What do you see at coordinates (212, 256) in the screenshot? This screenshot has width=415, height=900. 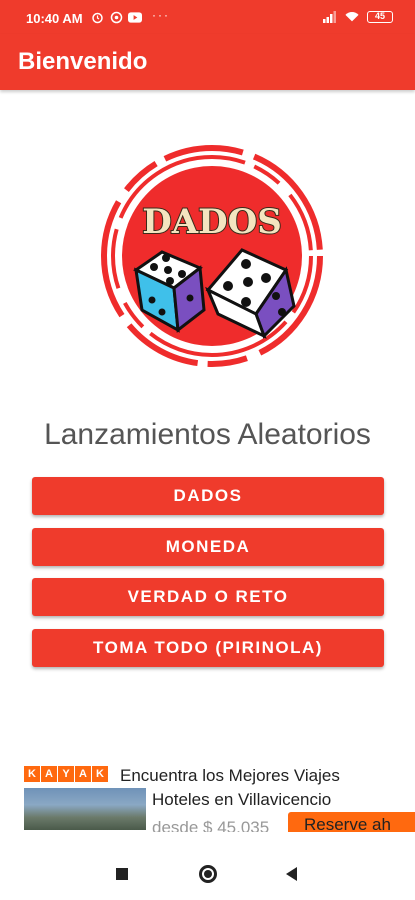 I see `dados-logo: DADOS` at bounding box center [212, 256].